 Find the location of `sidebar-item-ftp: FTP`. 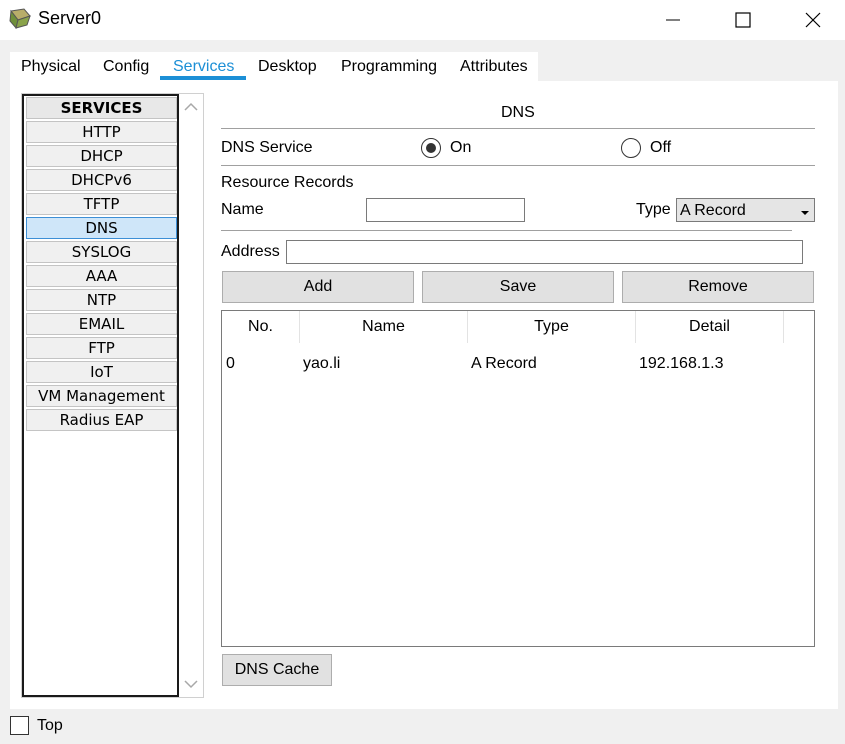

sidebar-item-ftp: FTP is located at coordinates (101, 348).